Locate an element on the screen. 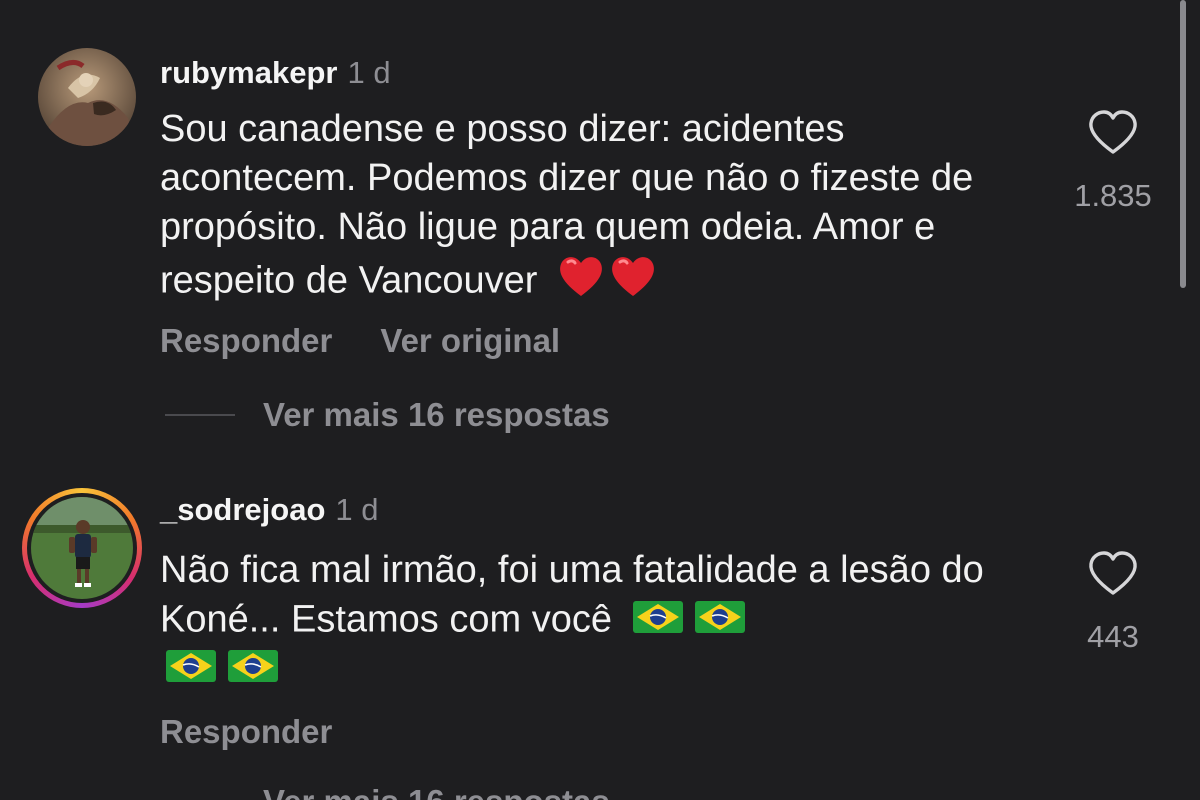  brazil-flag-icon is located at coordinates (691, 621).